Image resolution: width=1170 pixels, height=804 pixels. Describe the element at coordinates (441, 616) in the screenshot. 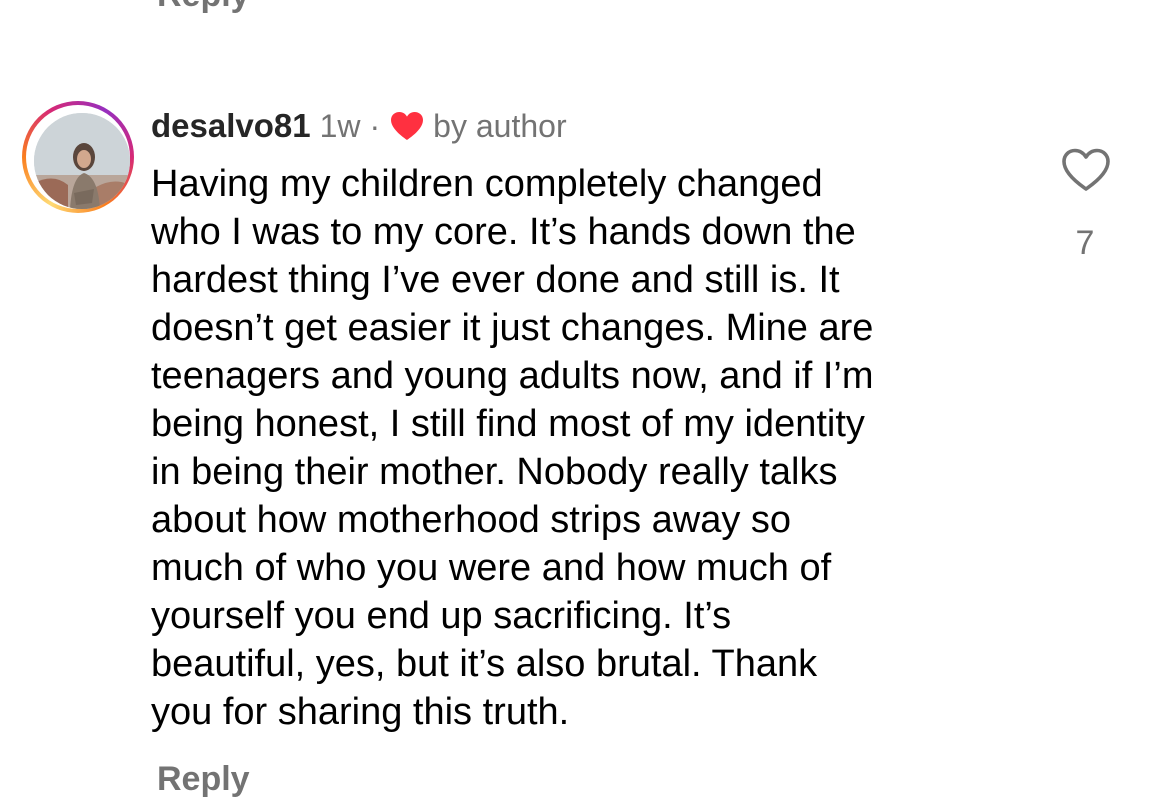

I see `comment-text-line: yourself you end up sacrificing. It’s` at that location.